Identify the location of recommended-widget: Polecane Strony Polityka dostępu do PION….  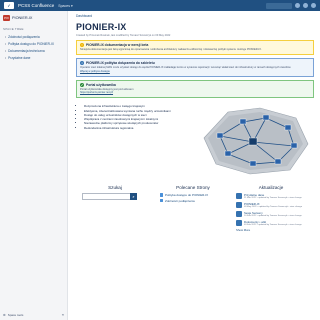
(193, 208).